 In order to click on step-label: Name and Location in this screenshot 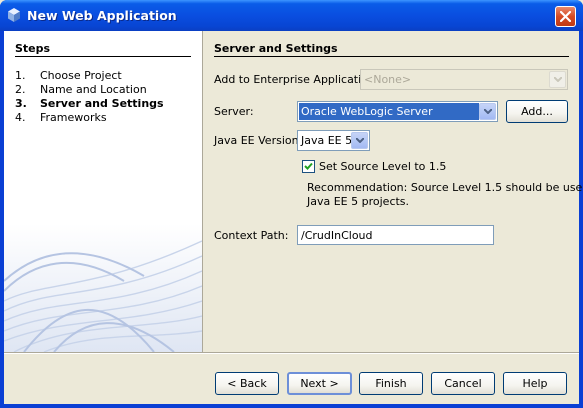, I will do `click(93, 89)`.